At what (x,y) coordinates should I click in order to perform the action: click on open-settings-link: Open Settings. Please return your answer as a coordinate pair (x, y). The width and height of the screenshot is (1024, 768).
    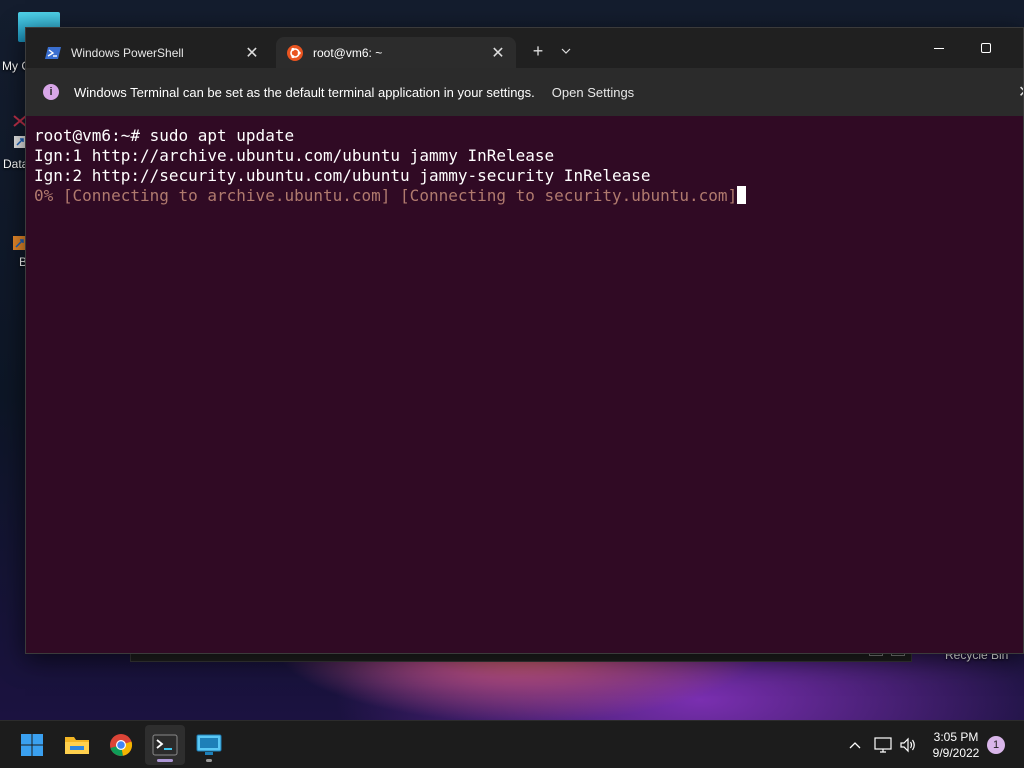
    Looking at the image, I should click on (593, 92).